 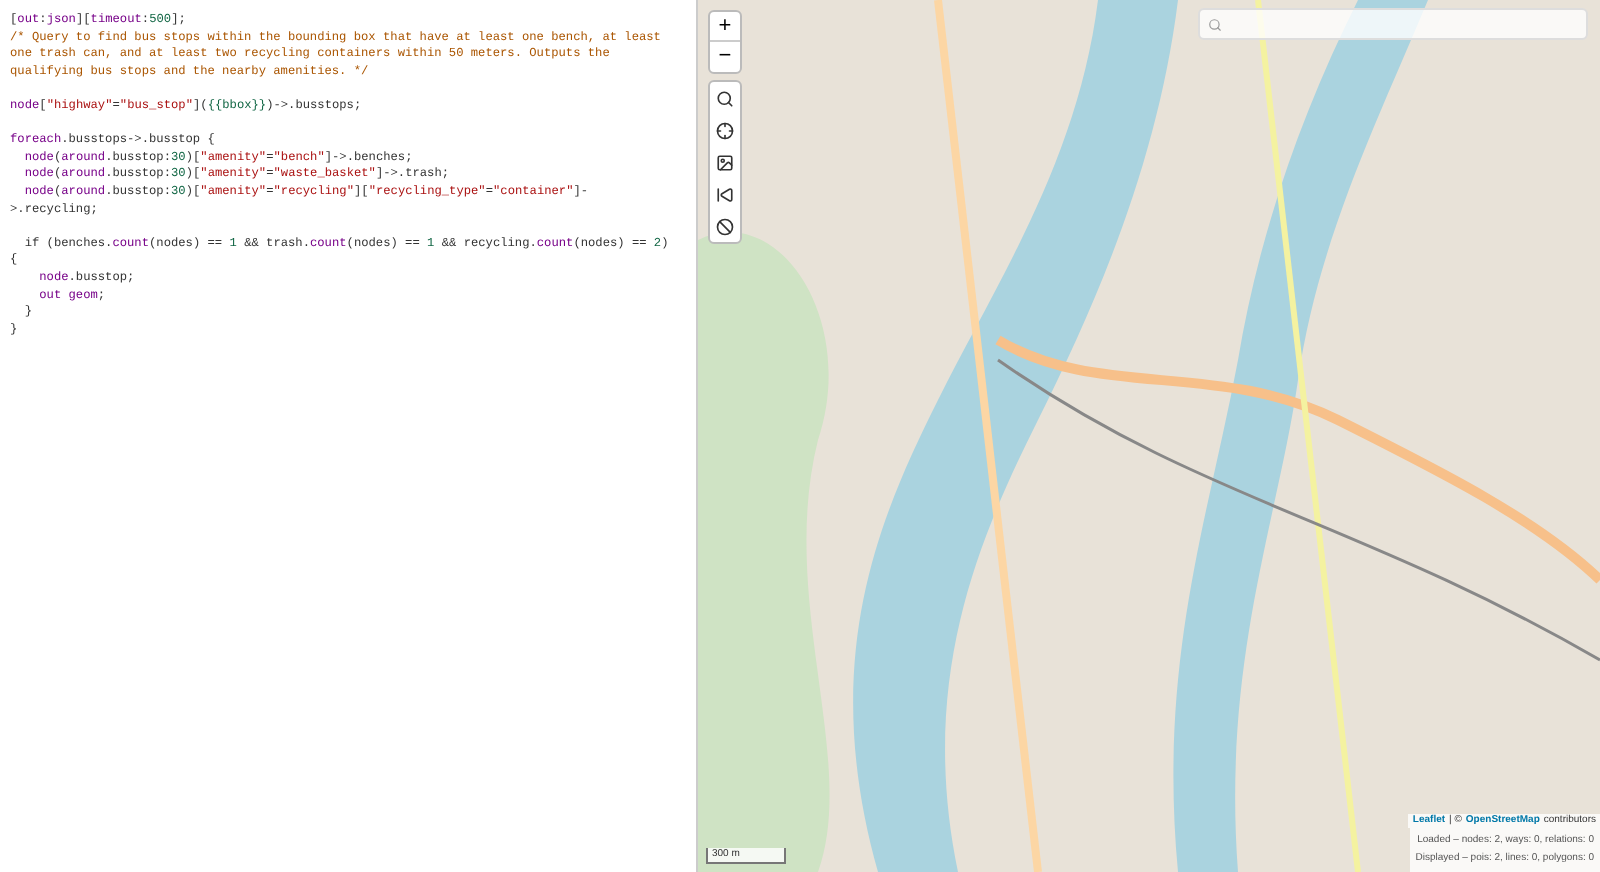 What do you see at coordinates (725, 27) in the screenshot?
I see `zoom-in-button: +` at bounding box center [725, 27].